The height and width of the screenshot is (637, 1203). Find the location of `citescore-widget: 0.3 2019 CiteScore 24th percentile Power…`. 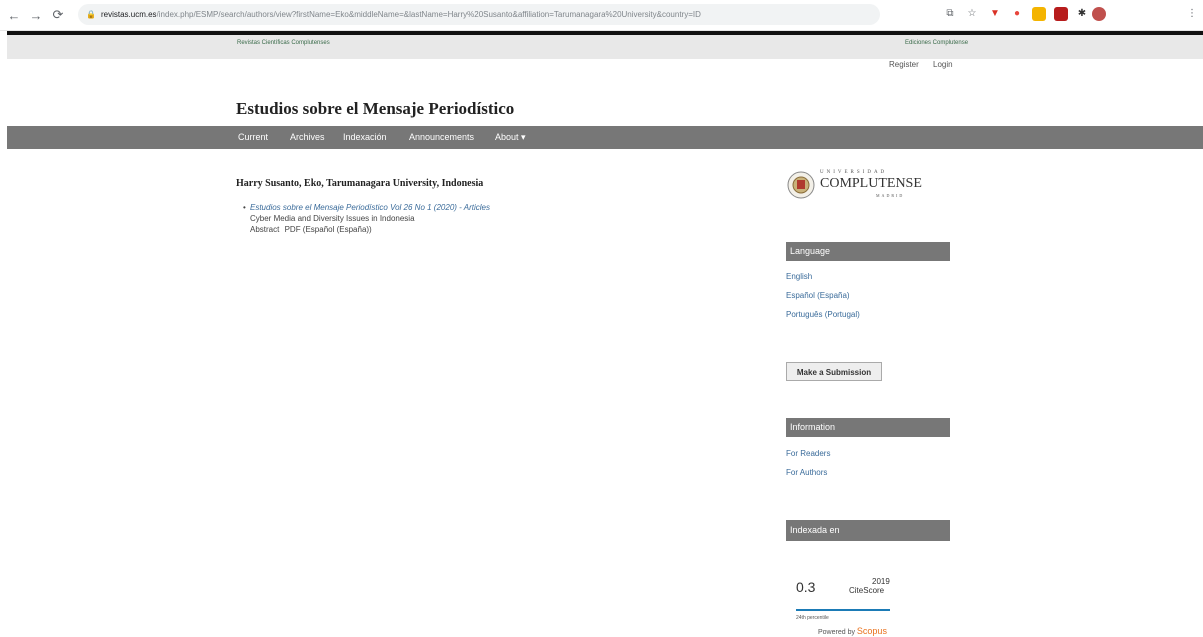

citescore-widget: 0.3 2019 CiteScore 24th percentile Power… is located at coordinates (841, 605).